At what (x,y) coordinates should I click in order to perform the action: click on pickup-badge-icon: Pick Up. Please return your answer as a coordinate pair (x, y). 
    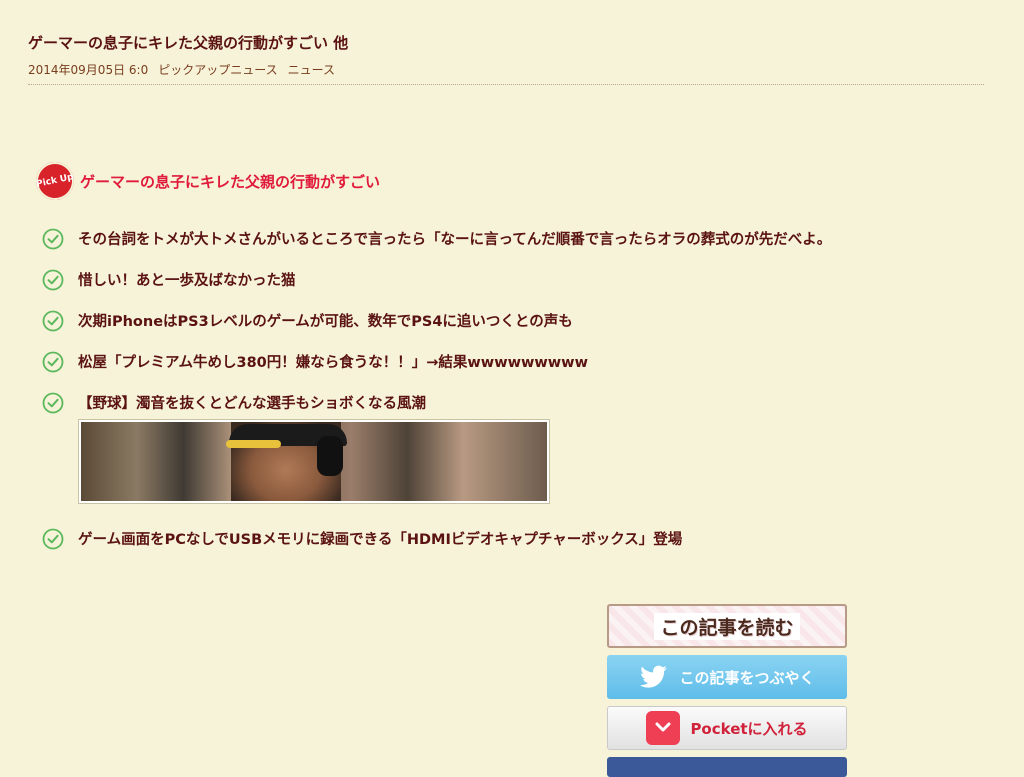
    Looking at the image, I should click on (55, 181).